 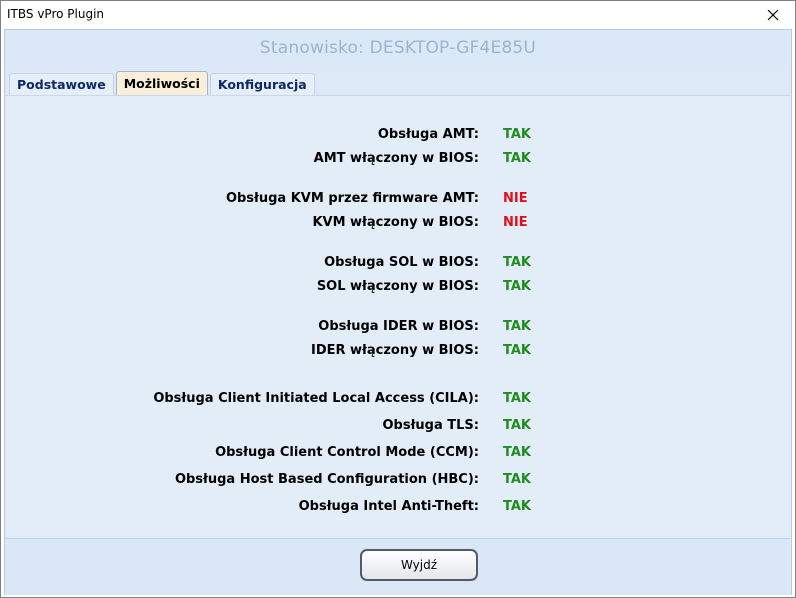 I want to click on capability-row: Obsługa TLS: TAK, so click(x=398, y=427).